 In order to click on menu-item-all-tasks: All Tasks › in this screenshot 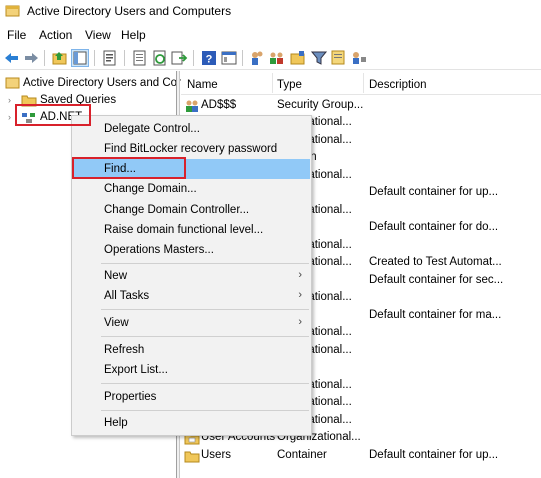, I will do `click(191, 296)`.